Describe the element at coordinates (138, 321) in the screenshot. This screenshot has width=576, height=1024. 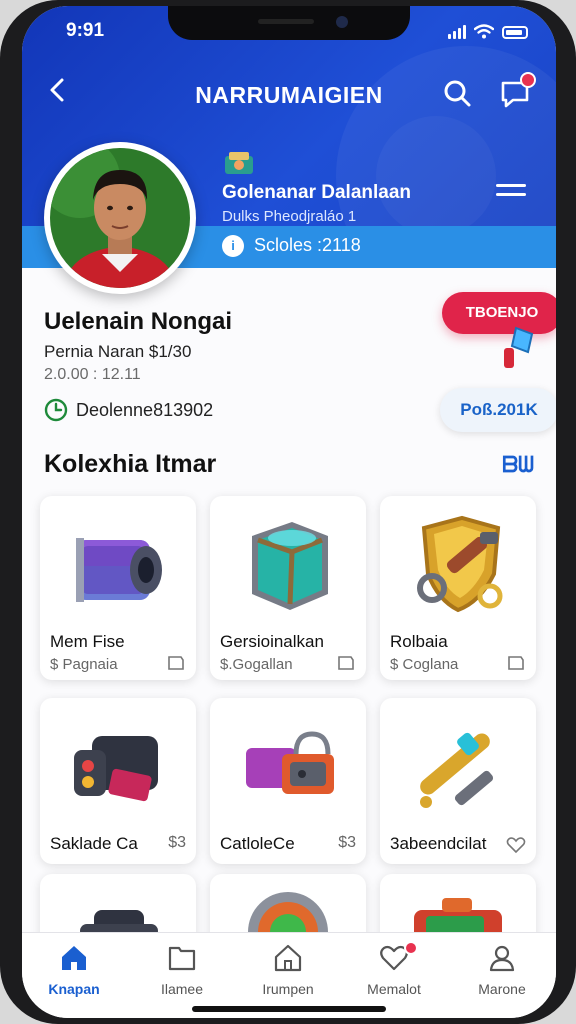
I see `user-name: Uelenain Nongai` at that location.